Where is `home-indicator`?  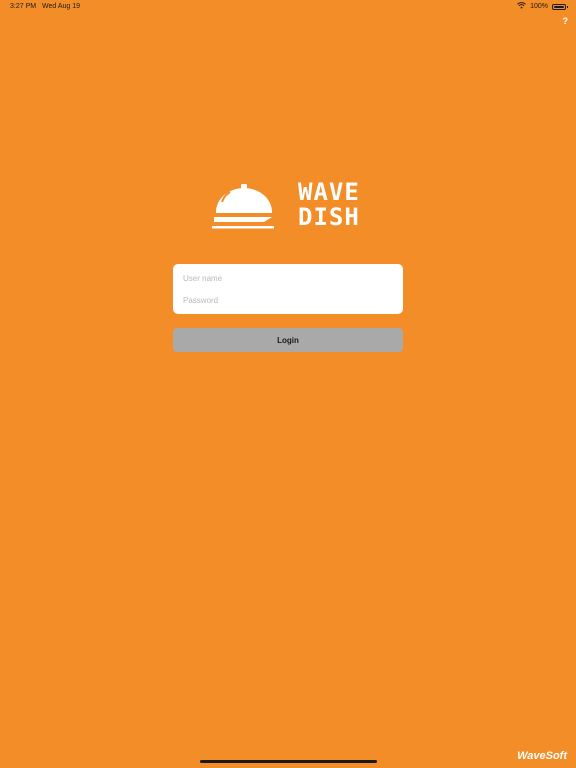
home-indicator is located at coordinates (288, 761).